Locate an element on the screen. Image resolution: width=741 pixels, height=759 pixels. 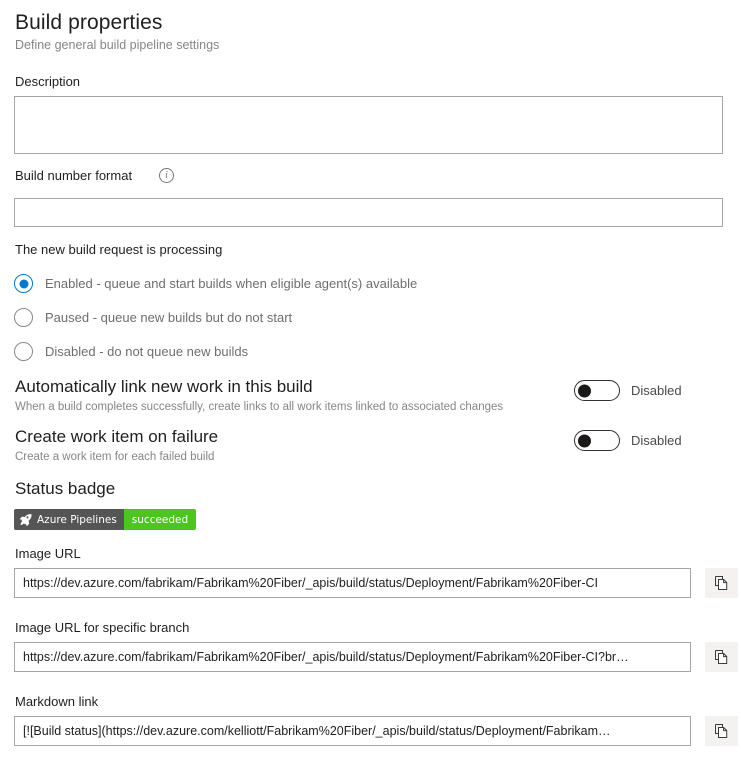
toggle-state-create-work-item: Disabled is located at coordinates (656, 440).